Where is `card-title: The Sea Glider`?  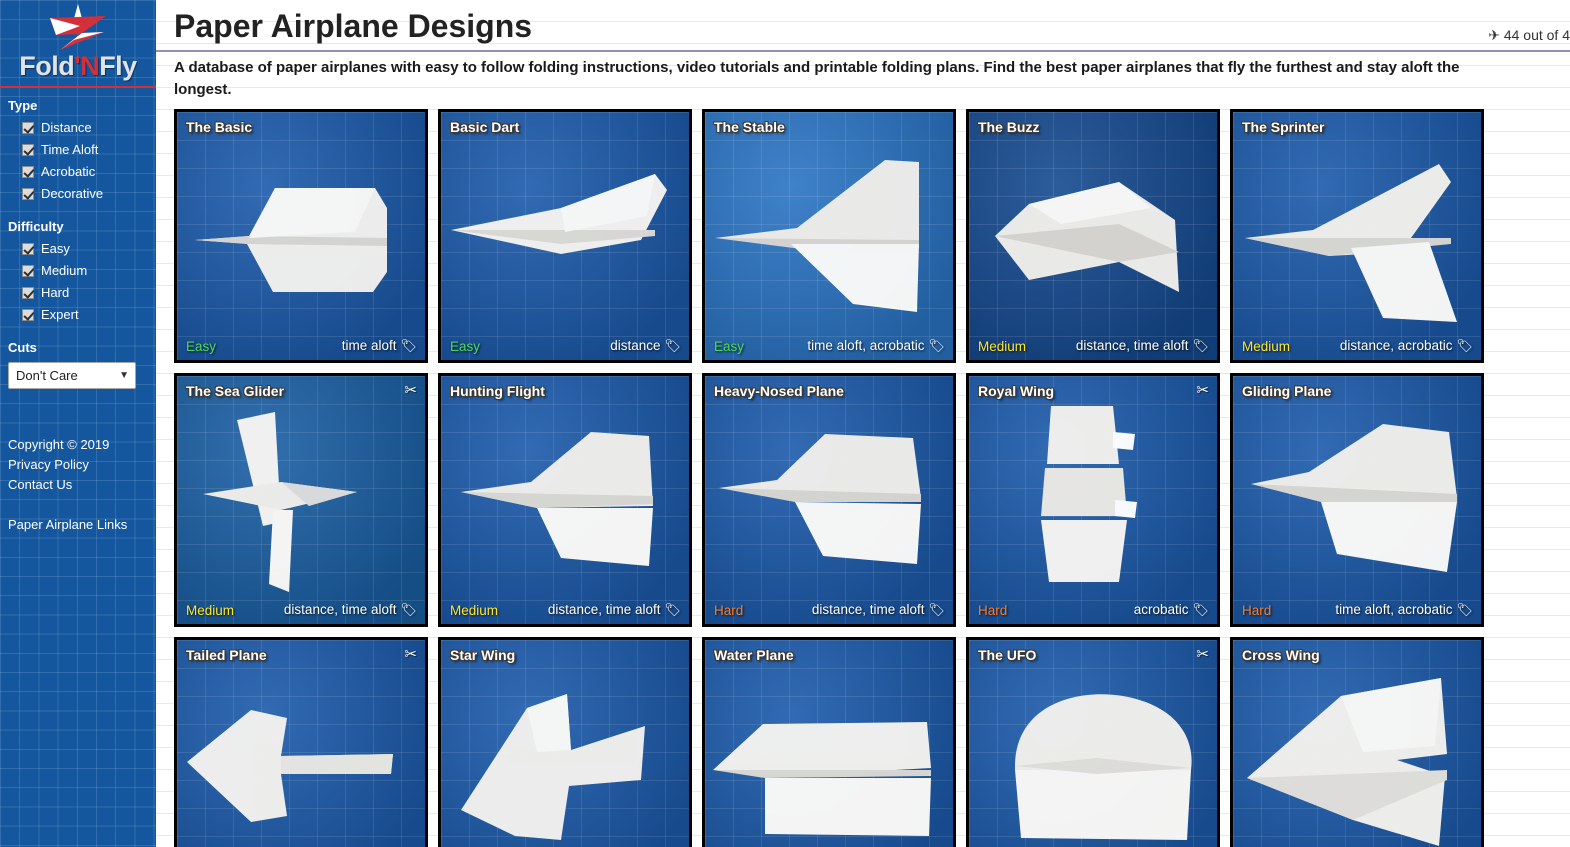 card-title: The Sea Glider is located at coordinates (235, 391).